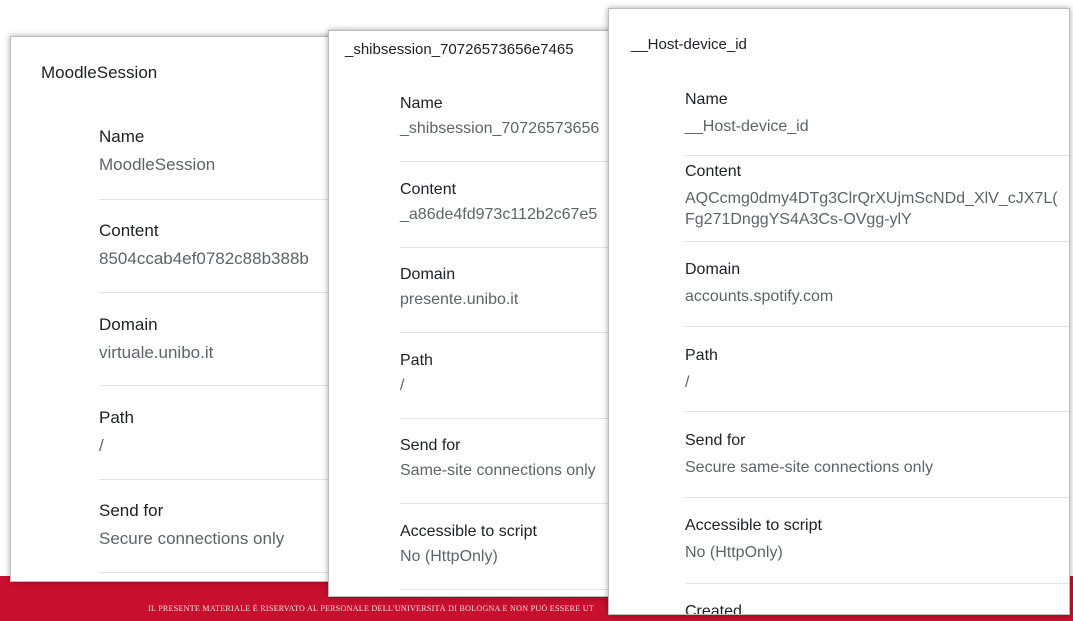  Describe the element at coordinates (498, 458) in the screenshot. I see `field-send-for: Send for Same-site connections only` at that location.